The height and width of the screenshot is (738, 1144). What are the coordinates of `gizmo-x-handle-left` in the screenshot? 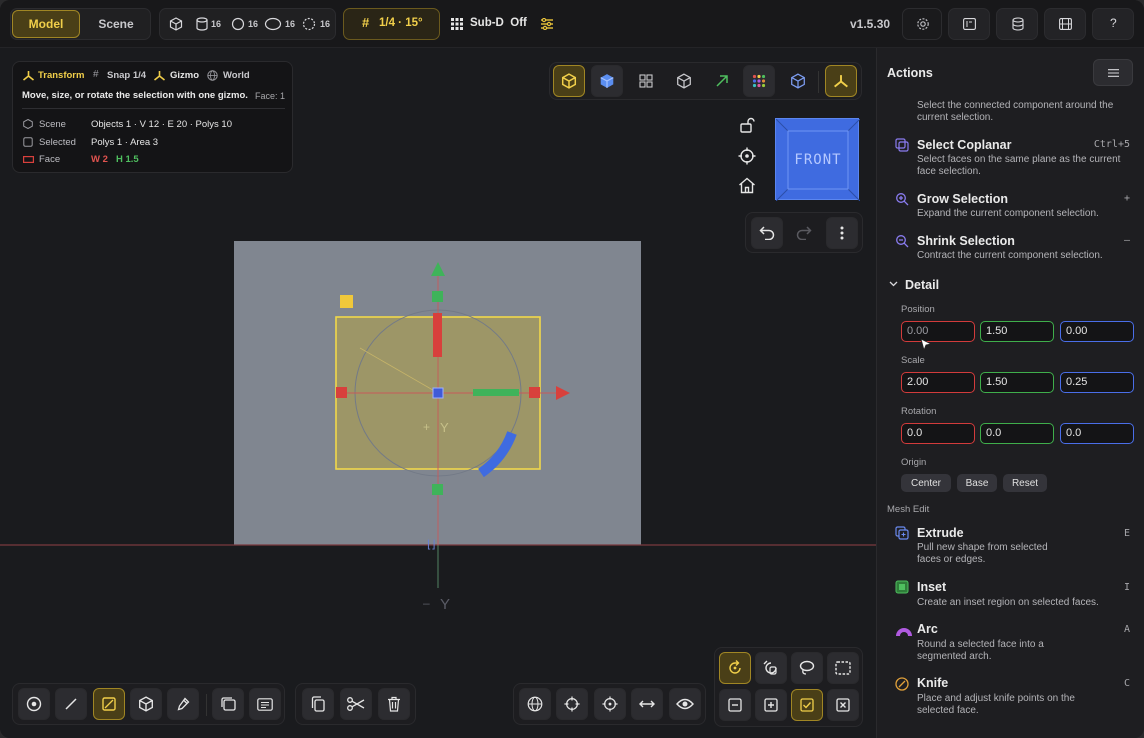 It's located at (341, 392).